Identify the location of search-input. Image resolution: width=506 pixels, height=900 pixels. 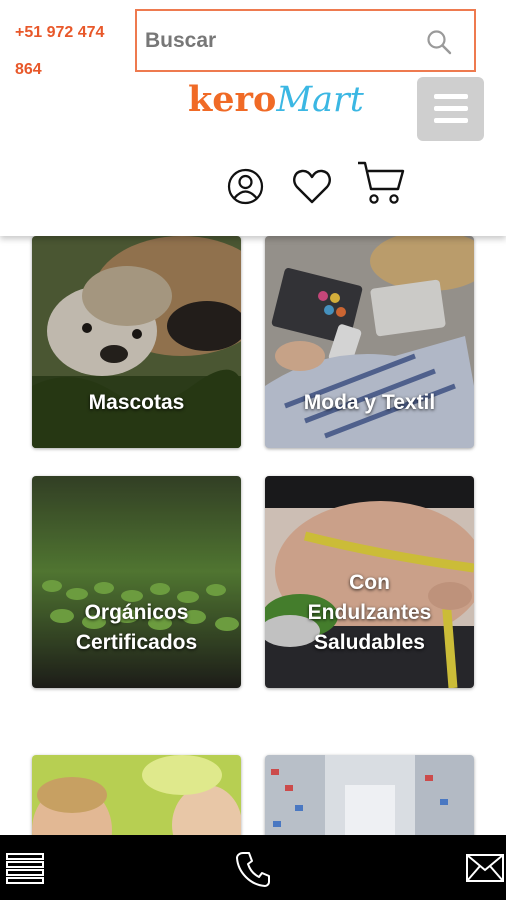
(280, 40).